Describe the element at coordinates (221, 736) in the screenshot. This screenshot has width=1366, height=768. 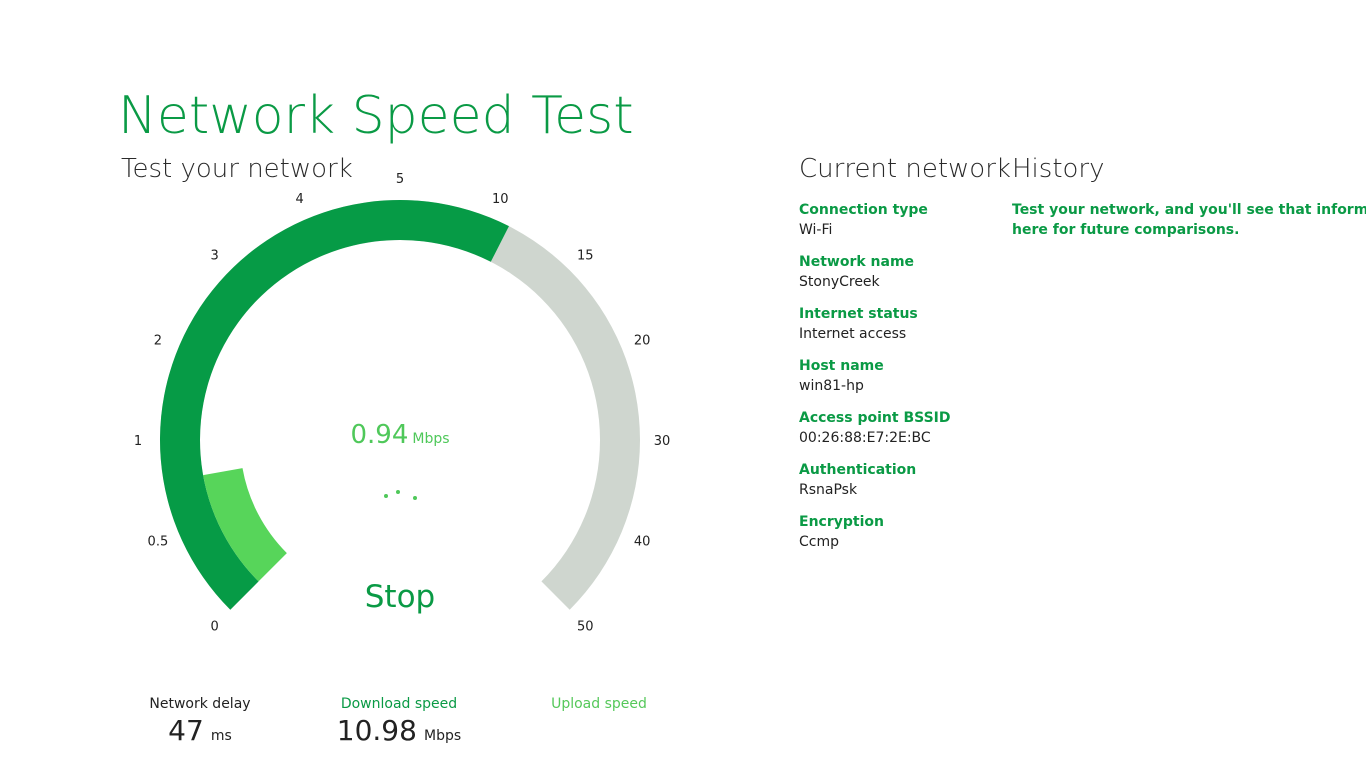
I see `network-delay-unit: ms` at that location.